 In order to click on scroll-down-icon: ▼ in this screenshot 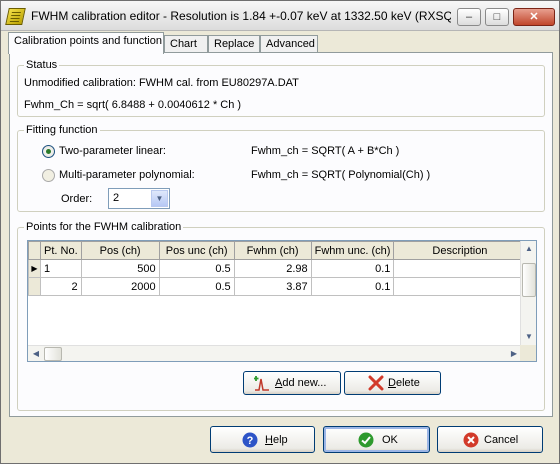, I will do `click(528, 337)`.